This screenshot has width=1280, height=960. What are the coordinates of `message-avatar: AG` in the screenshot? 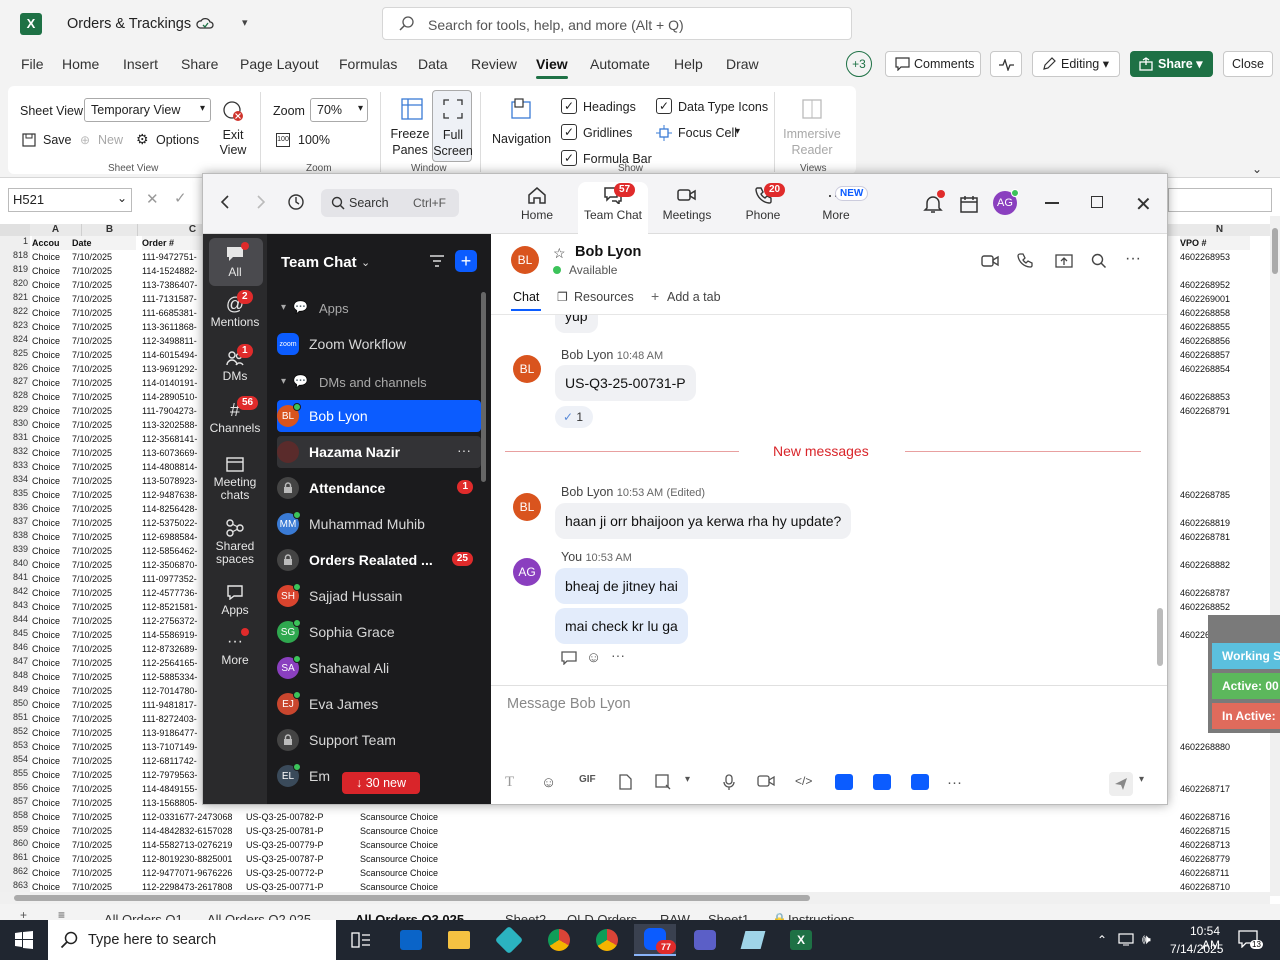 It's located at (527, 572).